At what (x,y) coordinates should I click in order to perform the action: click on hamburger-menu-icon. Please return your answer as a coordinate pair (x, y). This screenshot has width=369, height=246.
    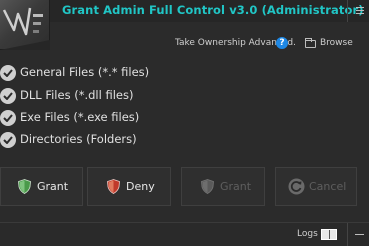
    Looking at the image, I should click on (358, 11).